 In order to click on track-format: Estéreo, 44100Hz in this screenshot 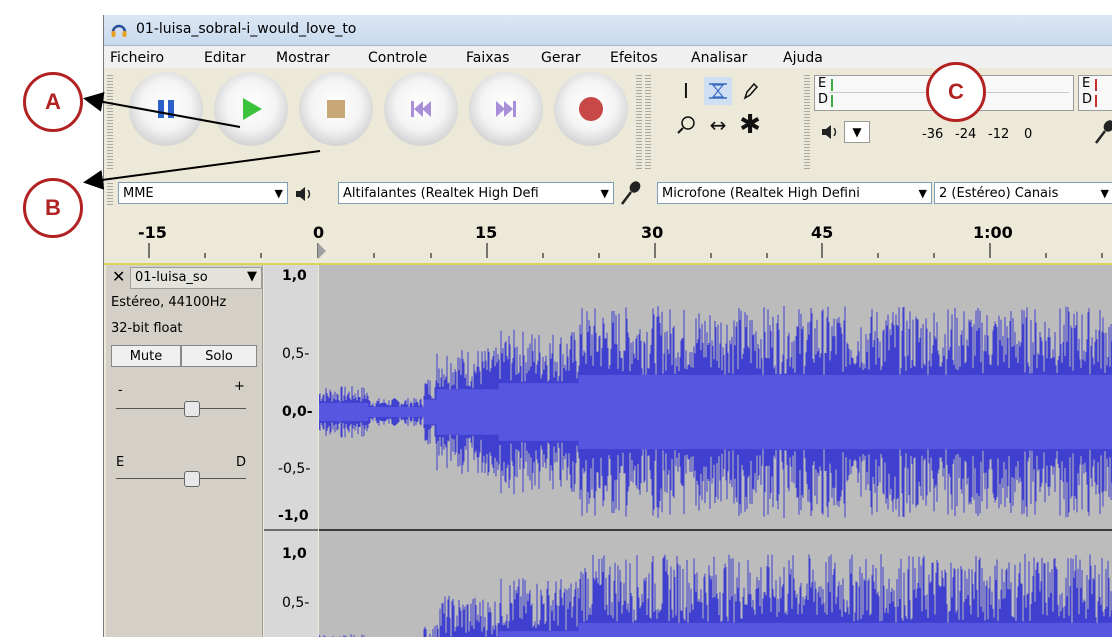, I will do `click(169, 302)`.